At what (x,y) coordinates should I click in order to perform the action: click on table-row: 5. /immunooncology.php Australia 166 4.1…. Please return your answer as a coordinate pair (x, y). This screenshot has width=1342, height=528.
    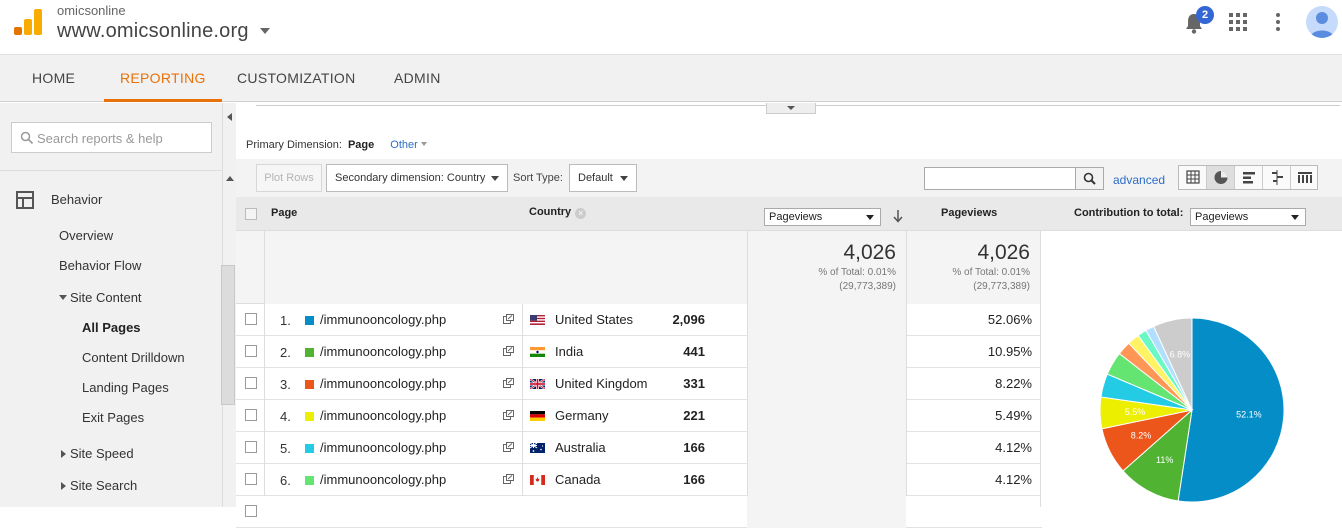
    Looking at the image, I should click on (639, 448).